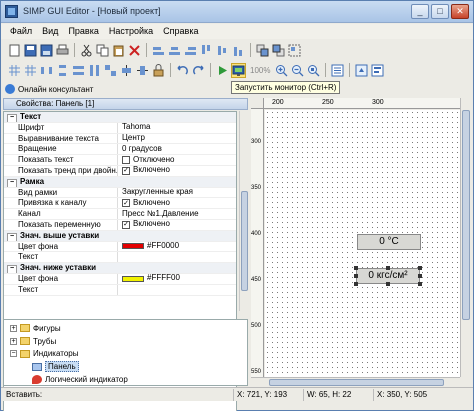  What do you see at coordinates (86, 50) in the screenshot?
I see `cut-icon` at bounding box center [86, 50].